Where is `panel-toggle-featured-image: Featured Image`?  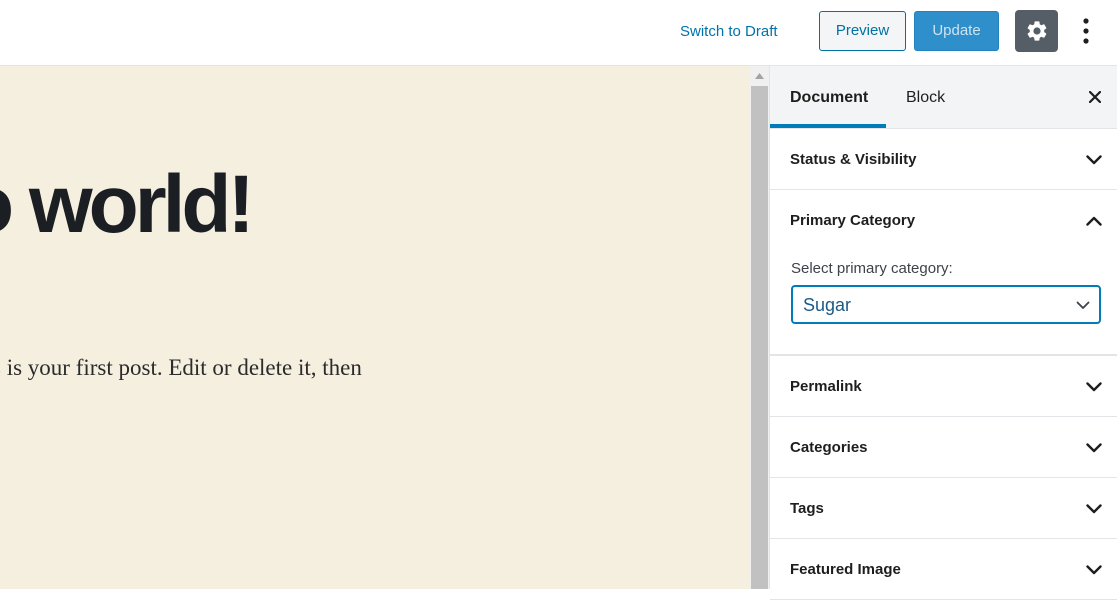
panel-toggle-featured-image: Featured Image is located at coordinates (943, 569).